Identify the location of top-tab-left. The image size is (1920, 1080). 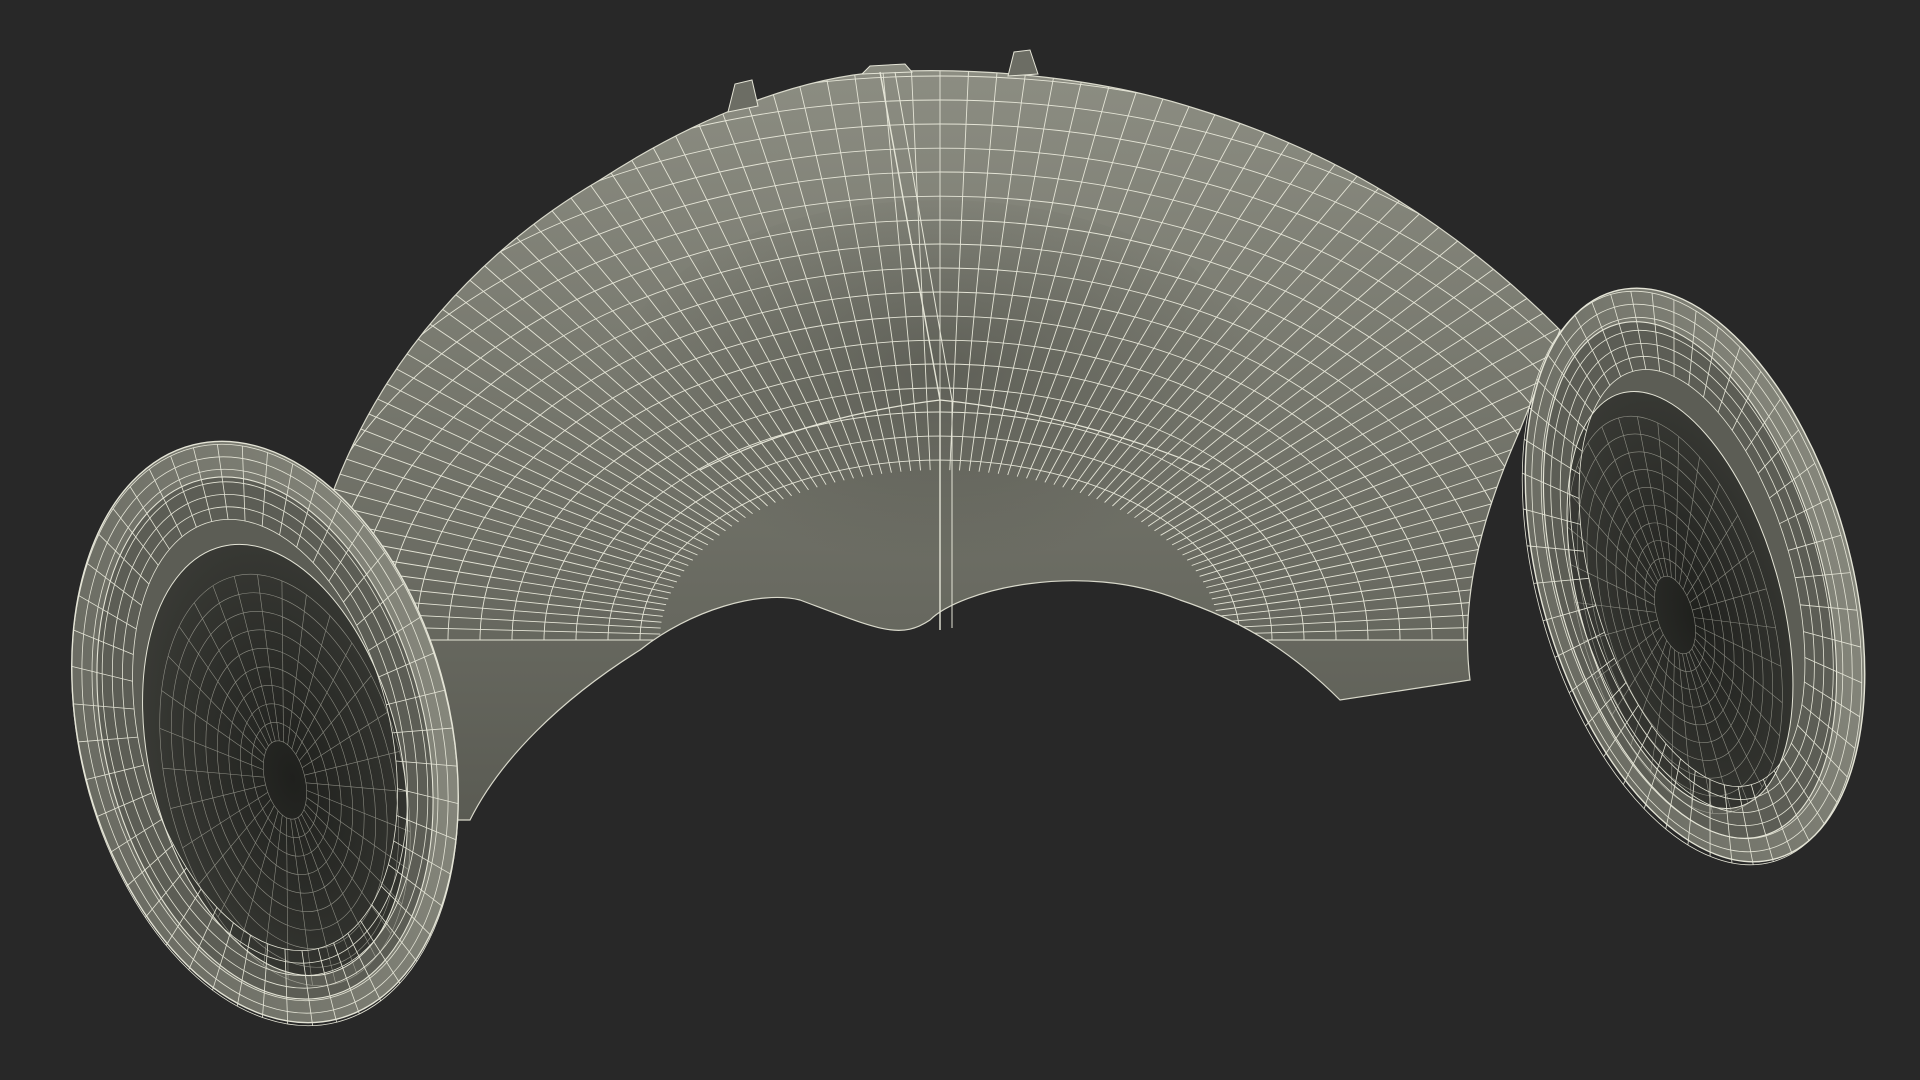
(743, 96).